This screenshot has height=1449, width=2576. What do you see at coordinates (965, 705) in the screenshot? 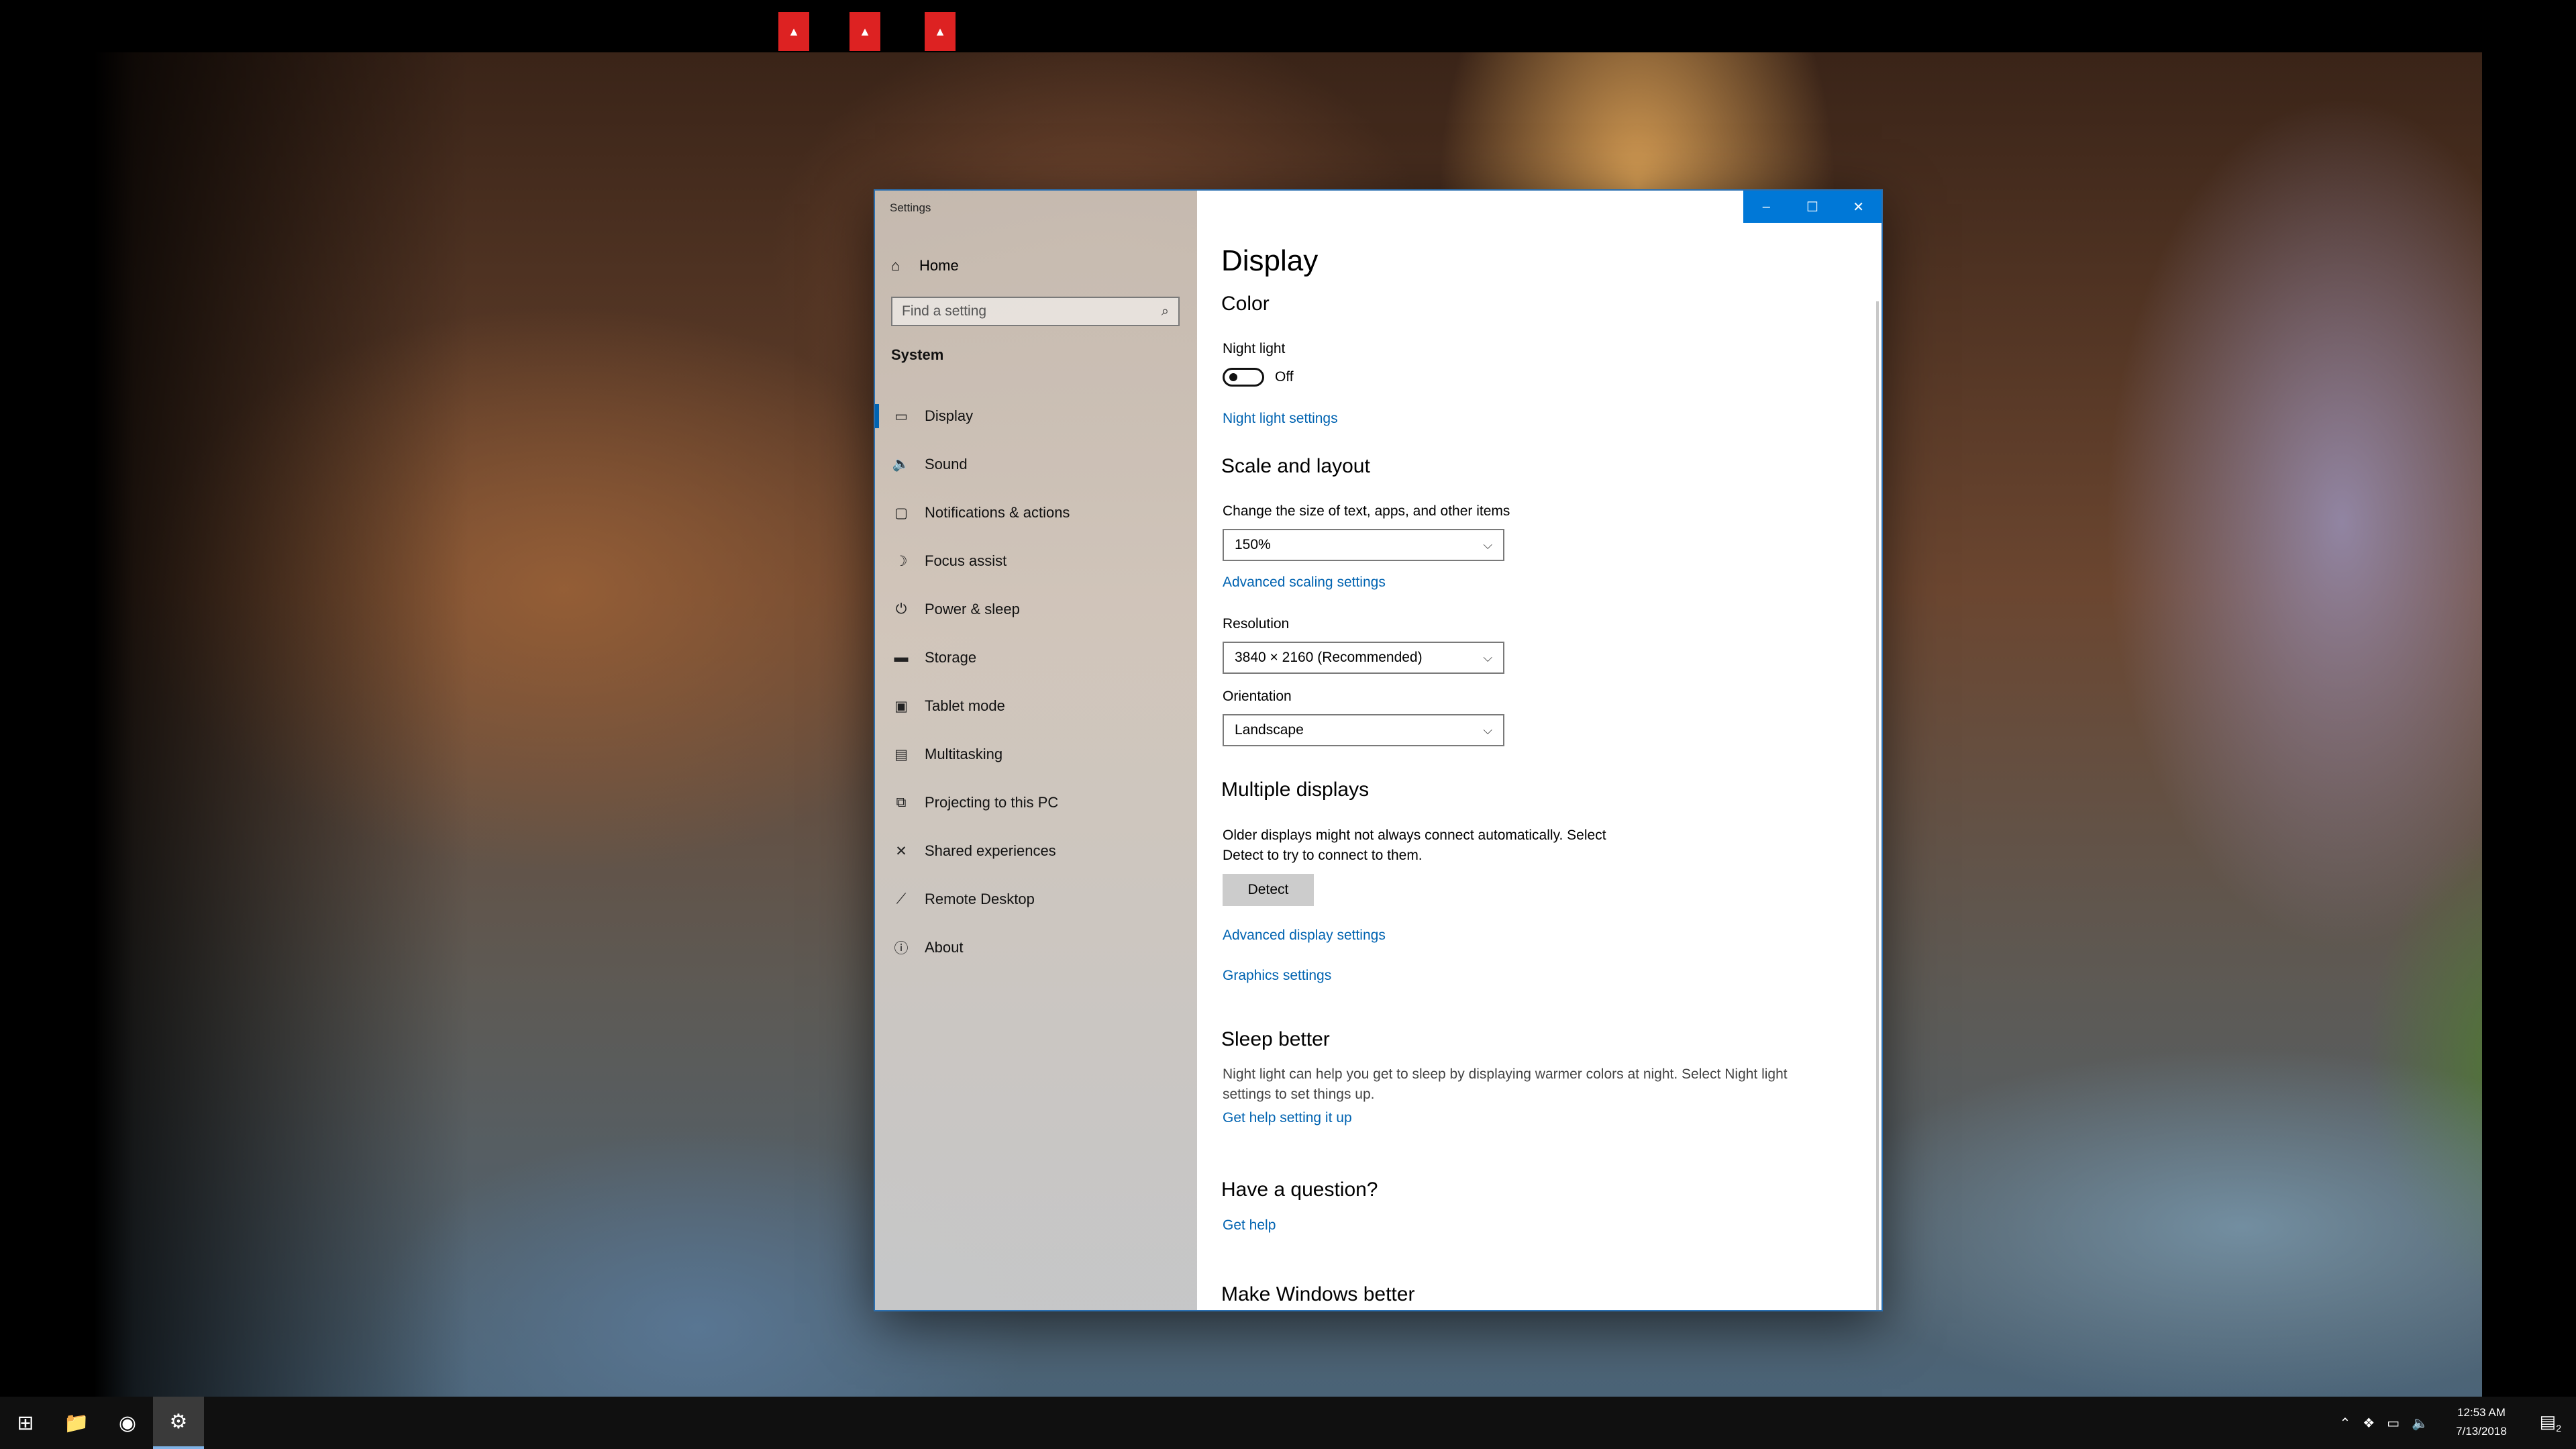
I see `sidebar-item-label: Tablet mode` at bounding box center [965, 705].